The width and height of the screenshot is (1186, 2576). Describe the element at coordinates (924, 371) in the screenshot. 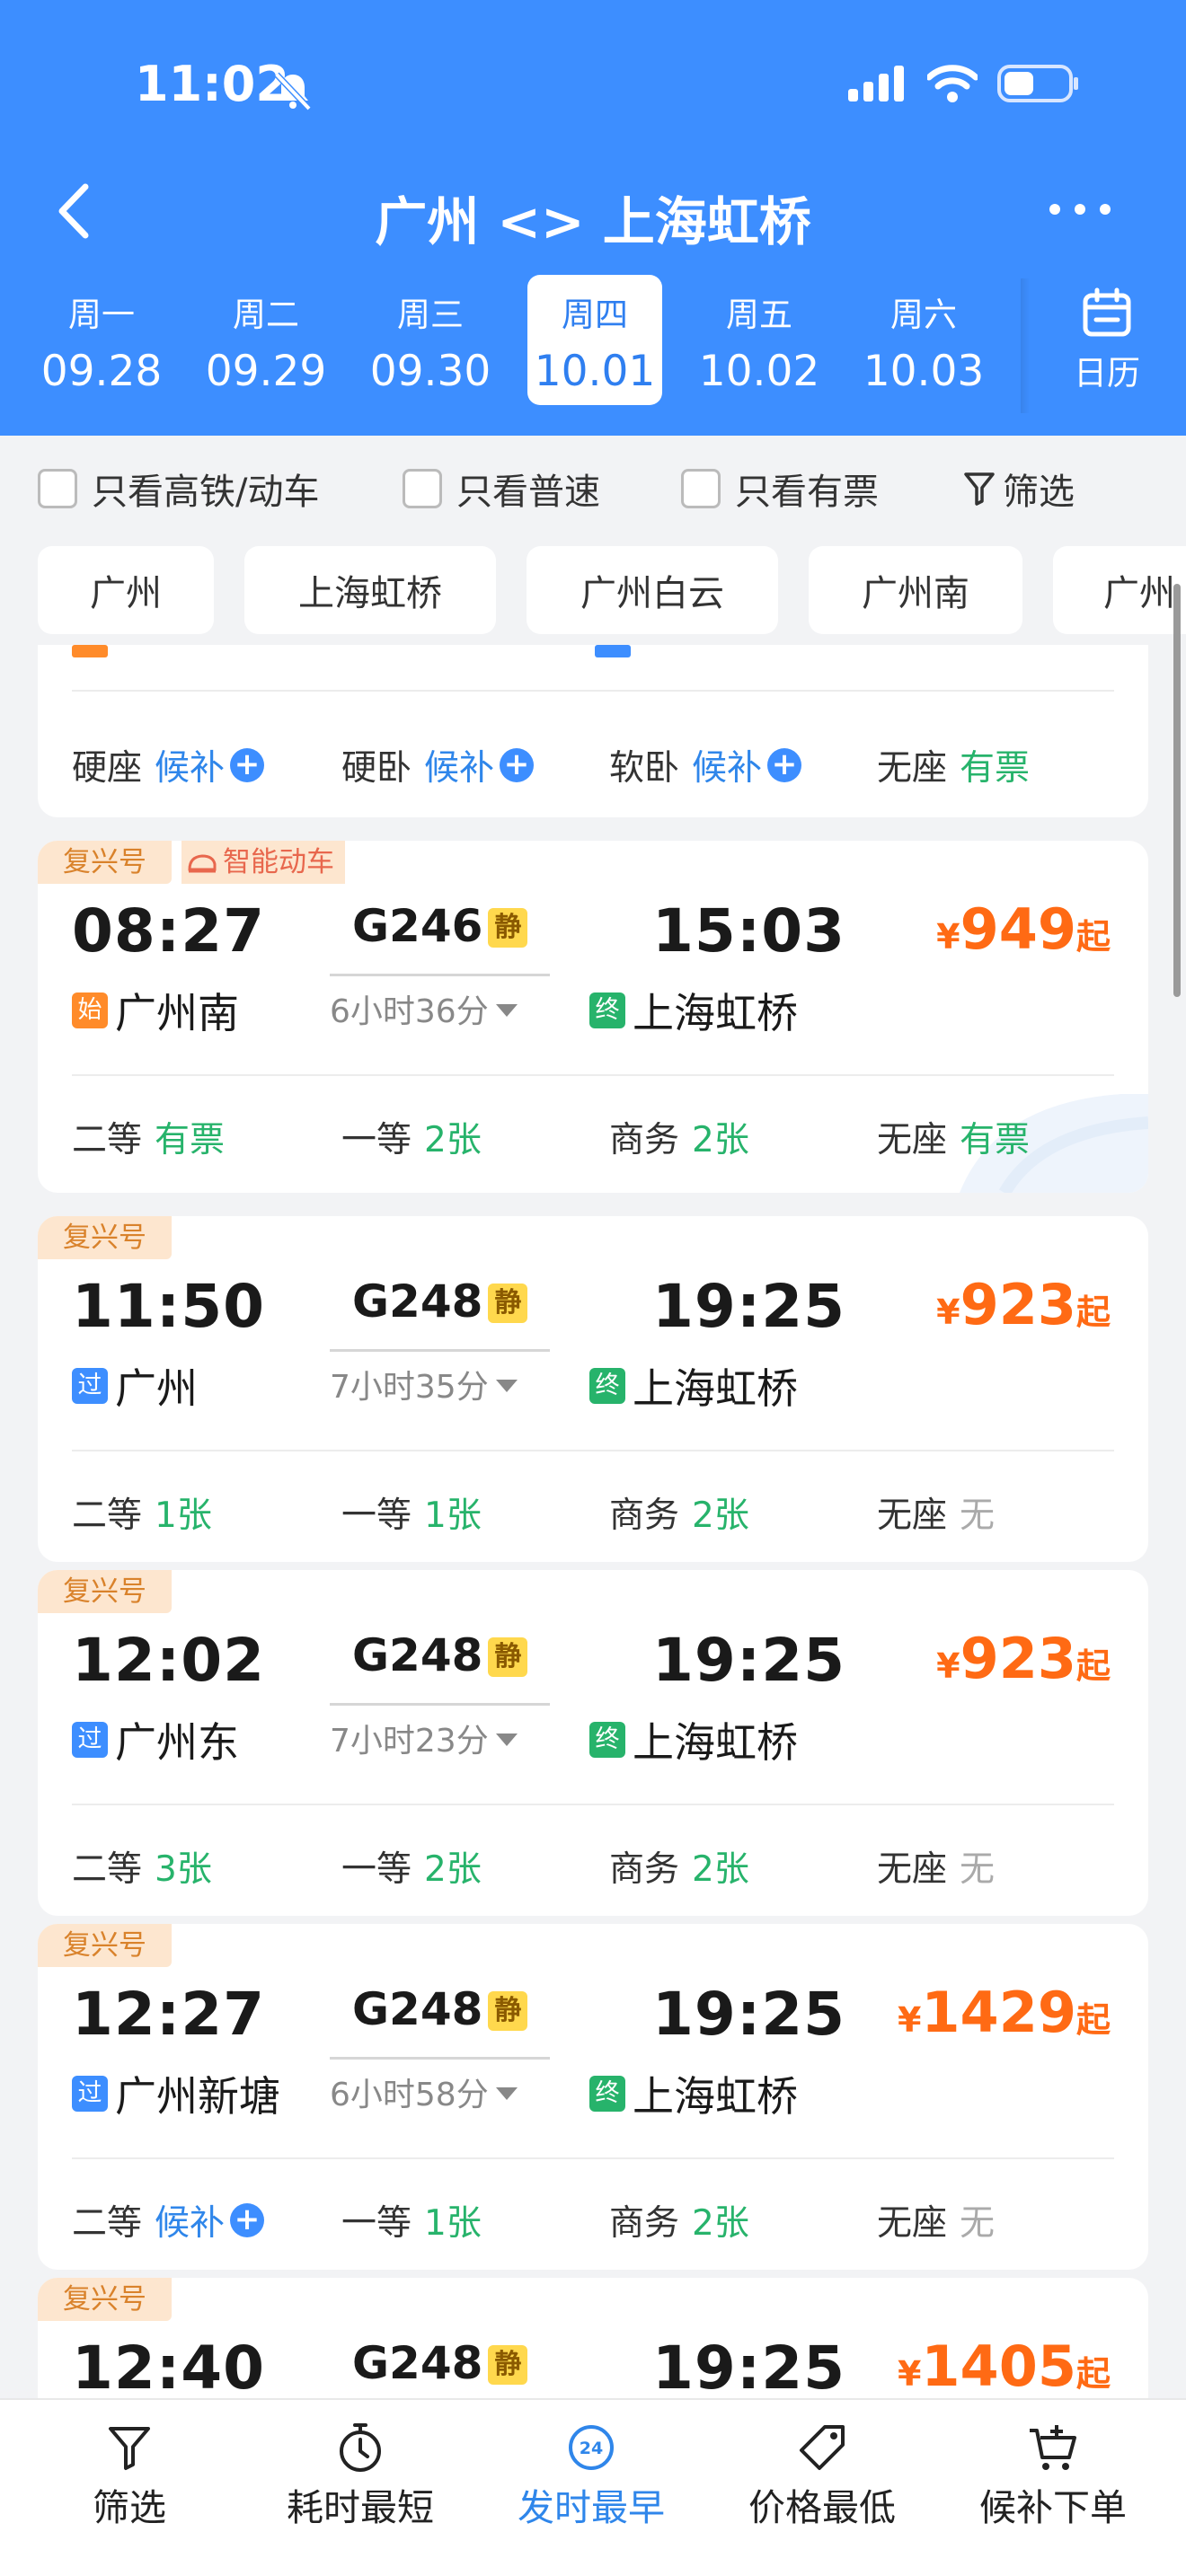

I see `date-label: 10.03` at that location.